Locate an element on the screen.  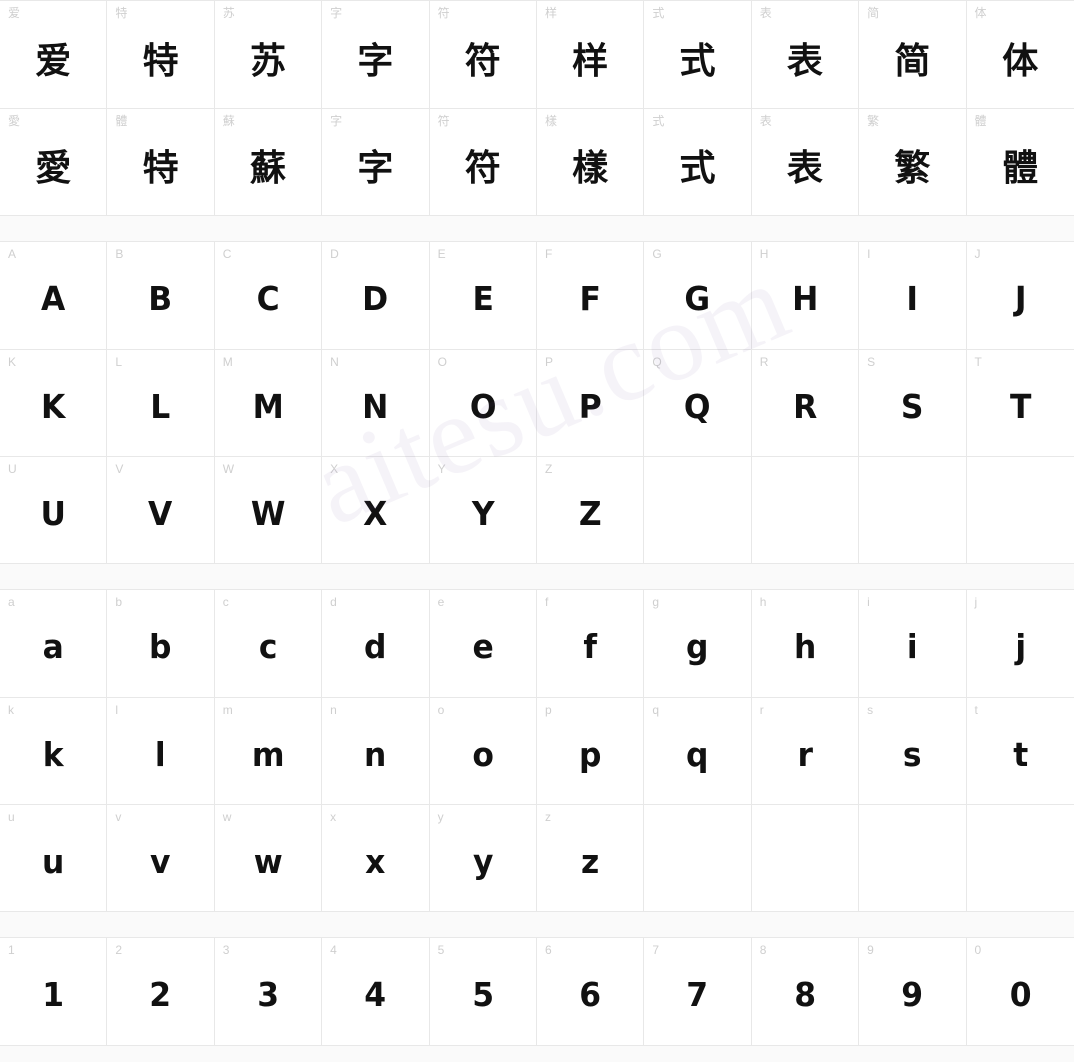
glyph-cell: vv is located at coordinates (161, 858).